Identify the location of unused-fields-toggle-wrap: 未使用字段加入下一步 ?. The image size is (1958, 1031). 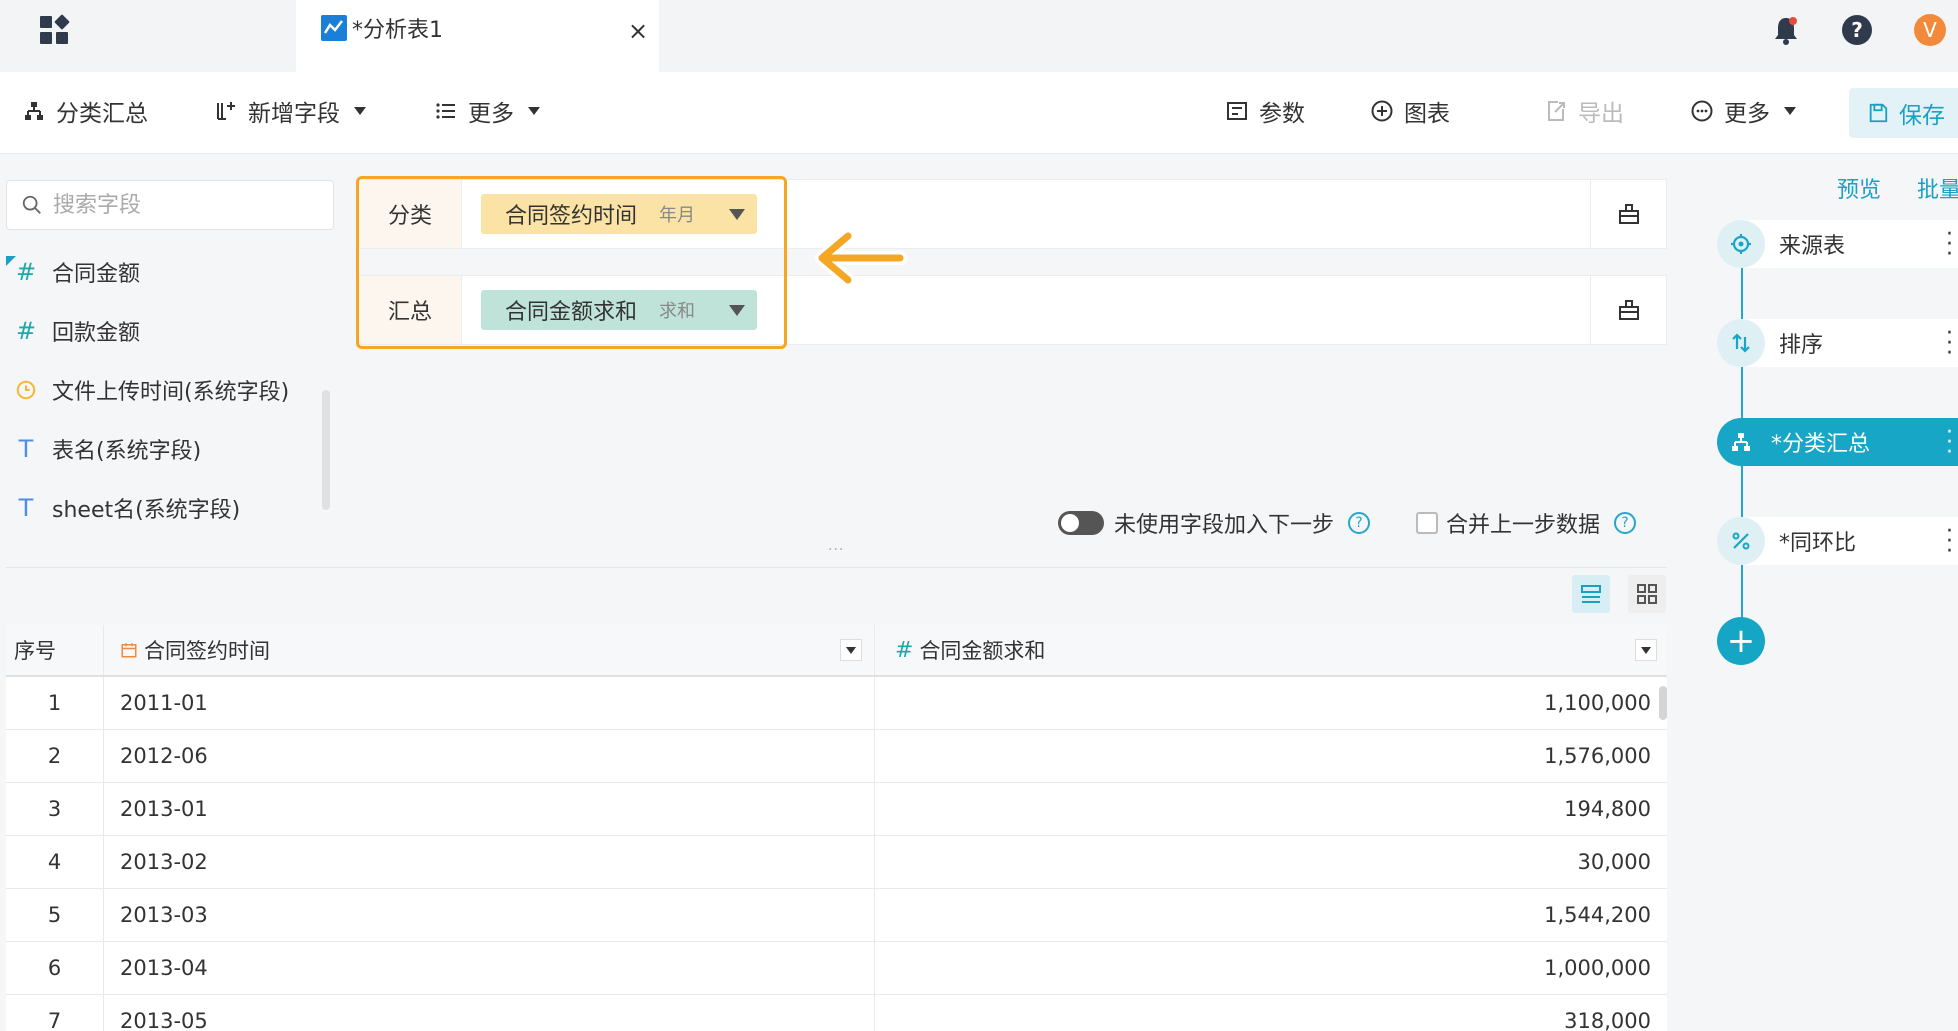
(1214, 523).